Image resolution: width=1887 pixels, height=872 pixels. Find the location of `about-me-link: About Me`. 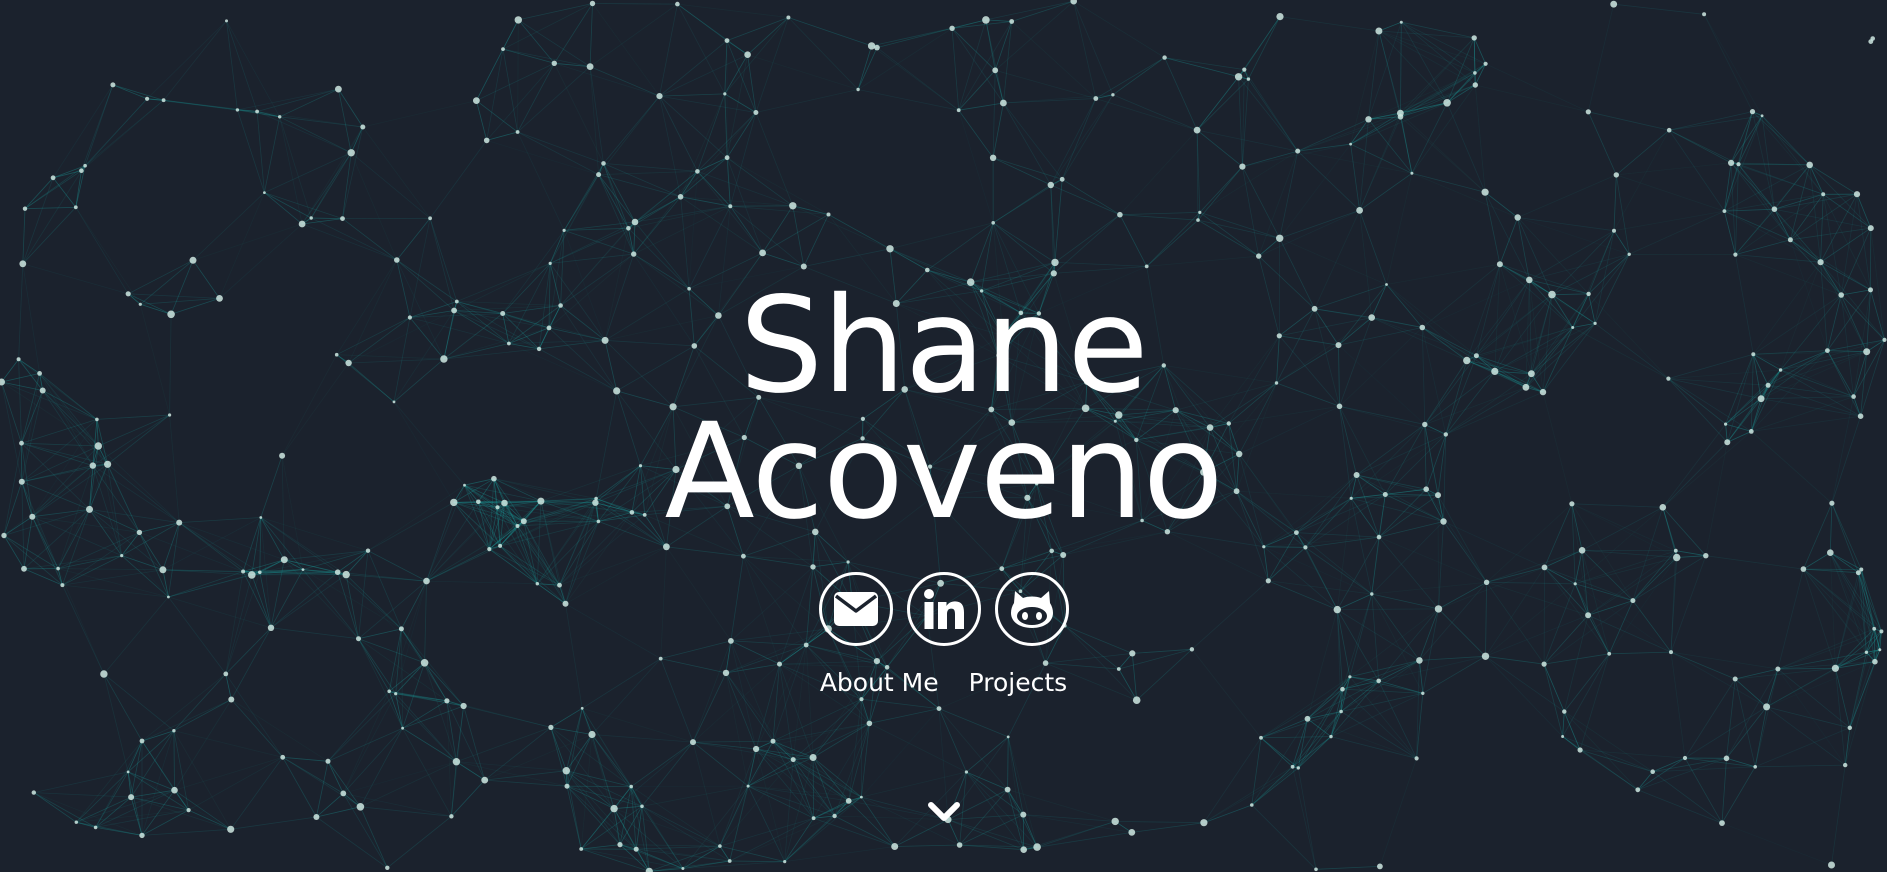

about-me-link: About Me is located at coordinates (879, 683).